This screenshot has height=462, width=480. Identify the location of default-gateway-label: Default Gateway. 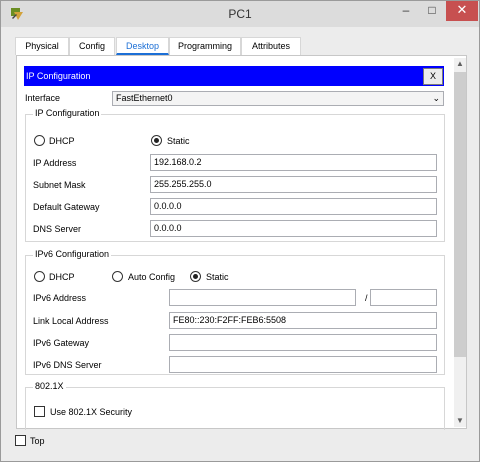
(66, 207).